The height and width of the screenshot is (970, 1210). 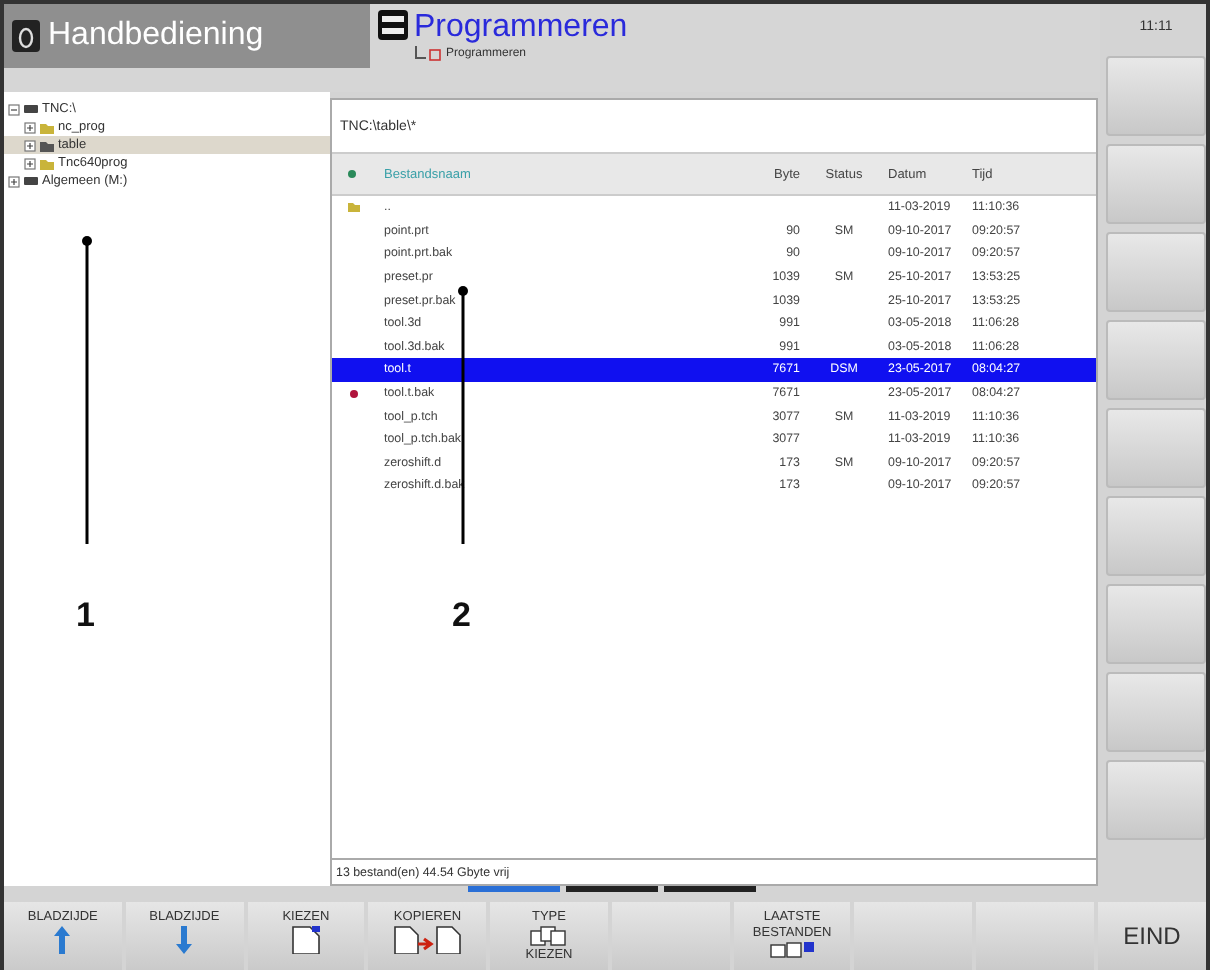 I want to click on callout-number: 2, so click(x=461, y=616).